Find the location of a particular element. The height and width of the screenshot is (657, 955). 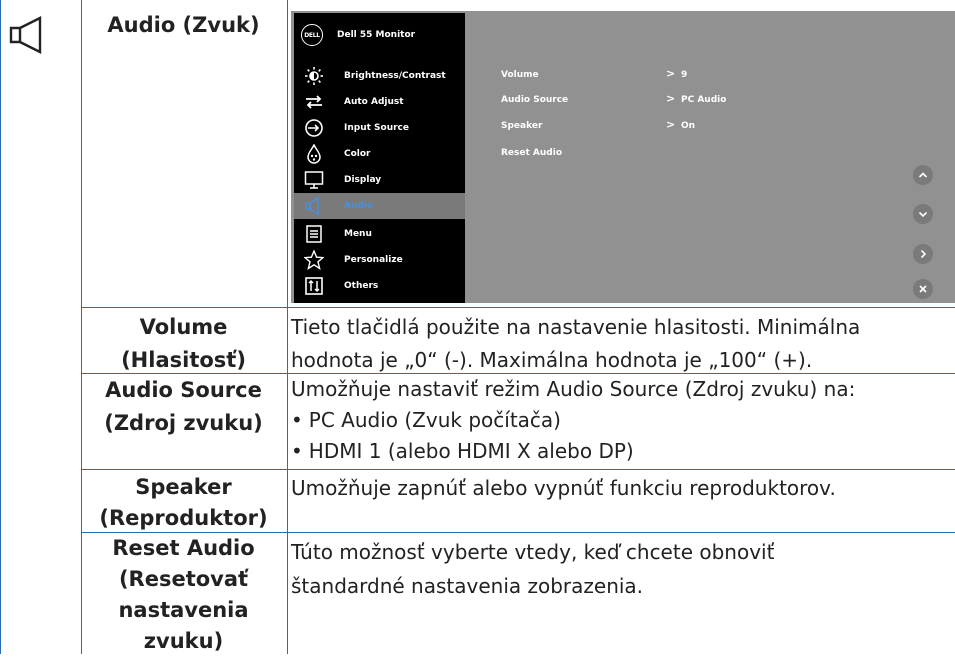

osd-menu-item-personalize: Personalize is located at coordinates (379, 260).